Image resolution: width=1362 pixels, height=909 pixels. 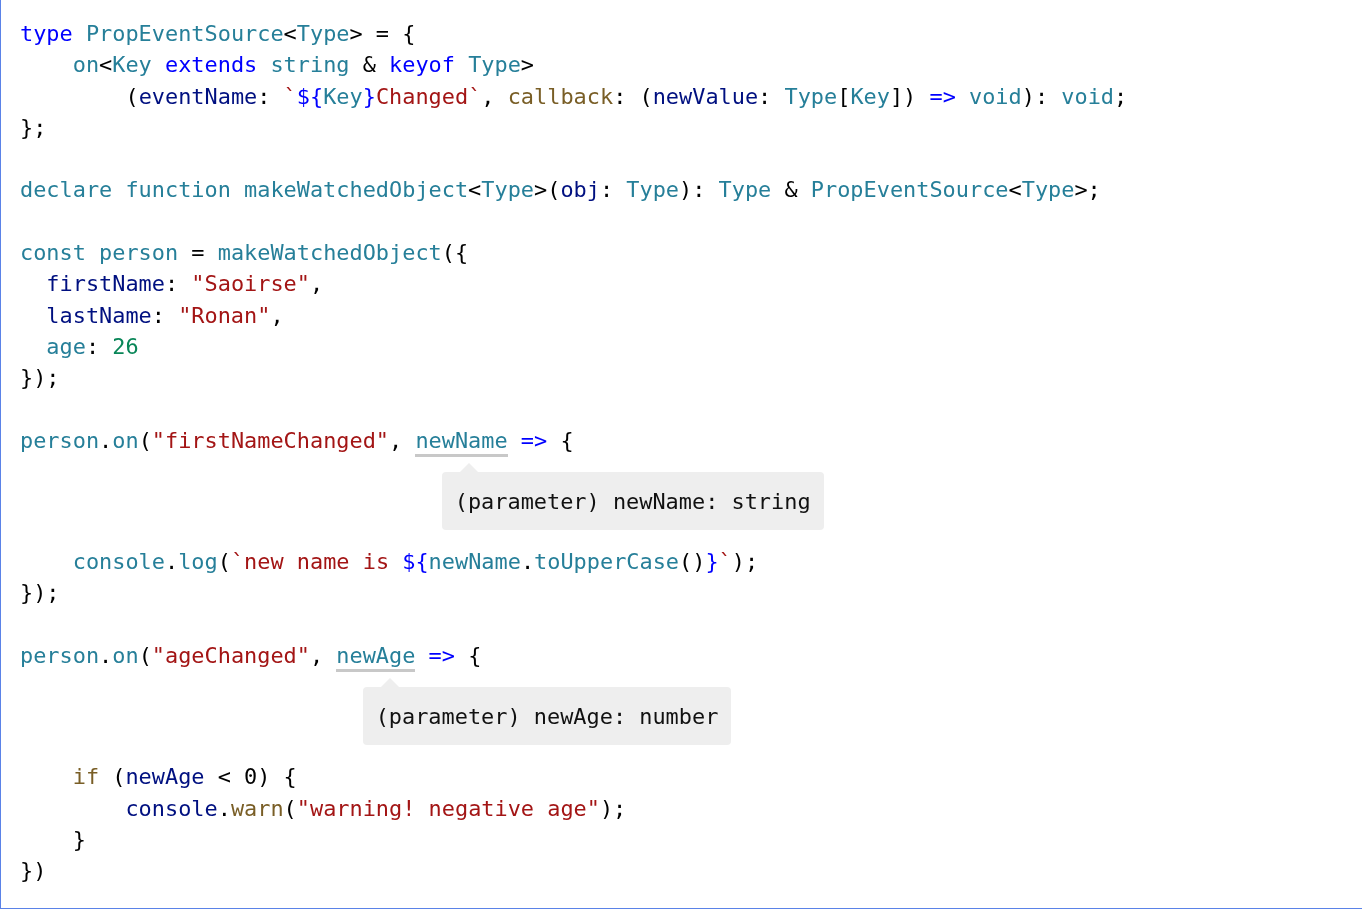 What do you see at coordinates (376, 808) in the screenshot?
I see `code-line: console.warn("warning! negative age");` at bounding box center [376, 808].